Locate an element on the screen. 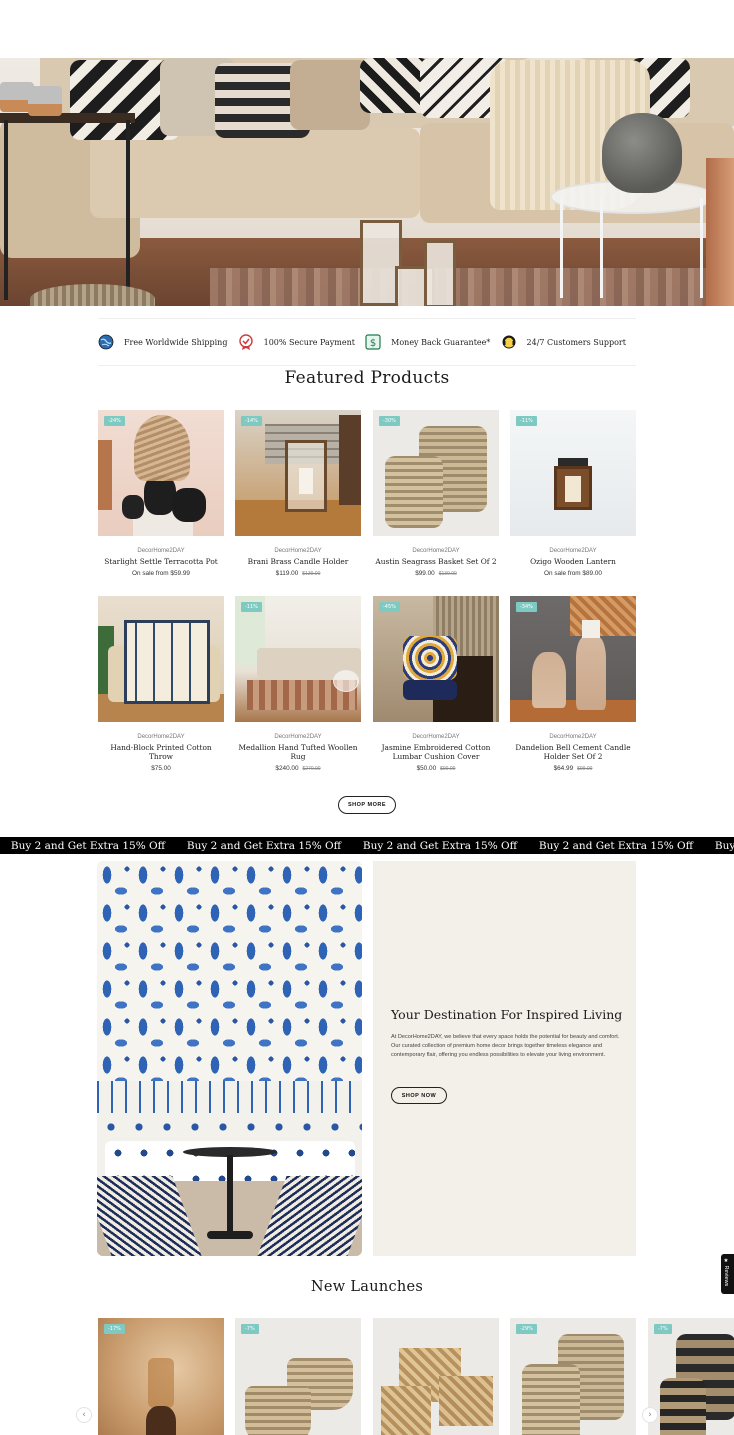  discount-badge: -24% is located at coordinates (114, 421).